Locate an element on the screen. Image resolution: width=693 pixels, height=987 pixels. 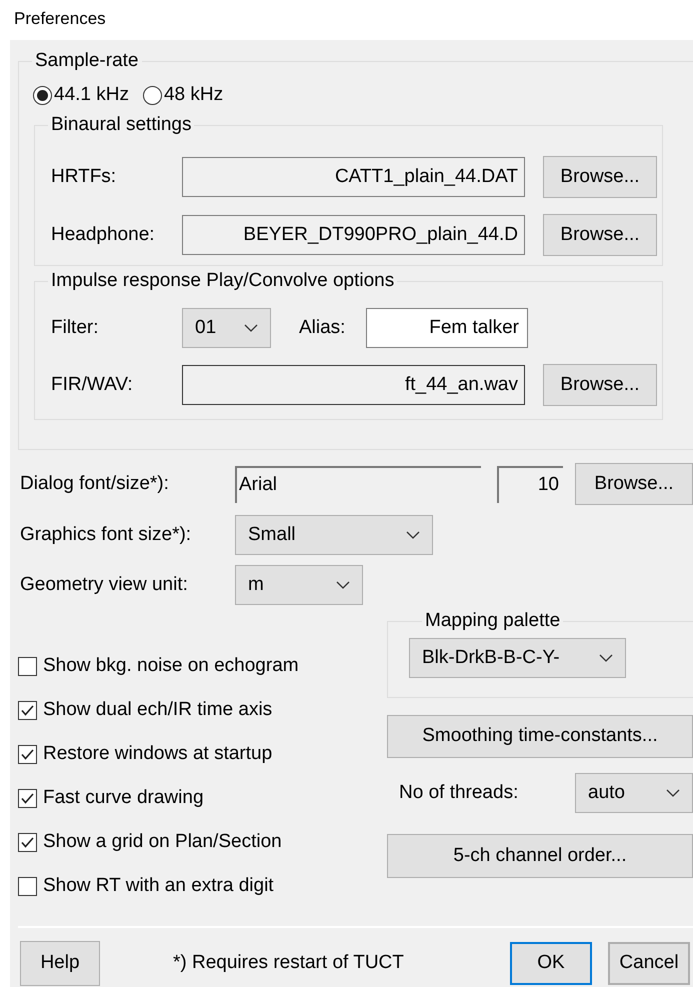
group-label: Sample-rate is located at coordinates (87, 61).